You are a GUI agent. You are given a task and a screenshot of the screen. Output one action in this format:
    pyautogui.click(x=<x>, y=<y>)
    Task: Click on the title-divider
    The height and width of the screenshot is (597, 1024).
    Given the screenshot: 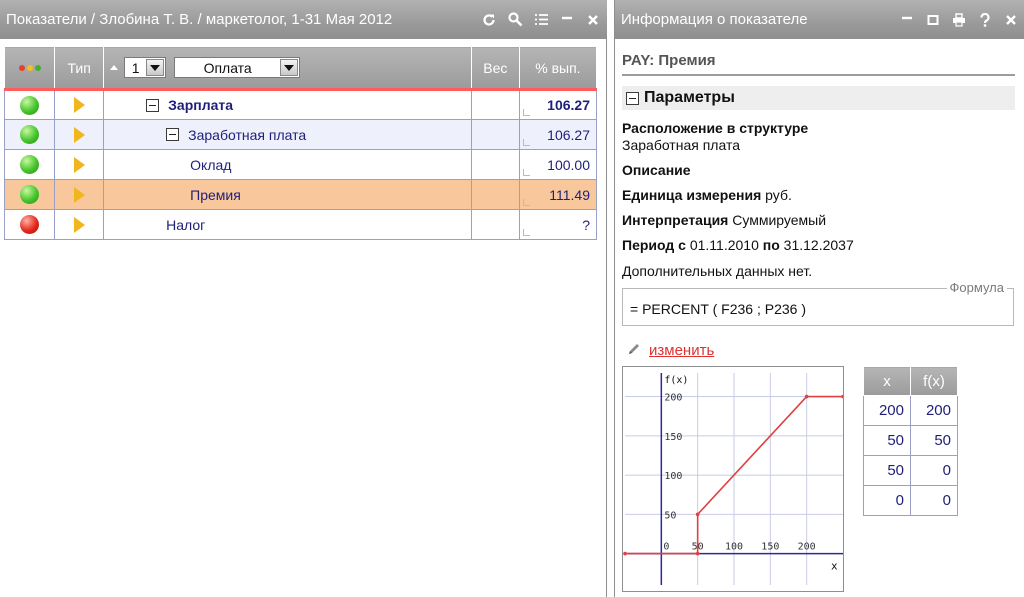 What is the action you would take?
    pyautogui.click(x=818, y=75)
    